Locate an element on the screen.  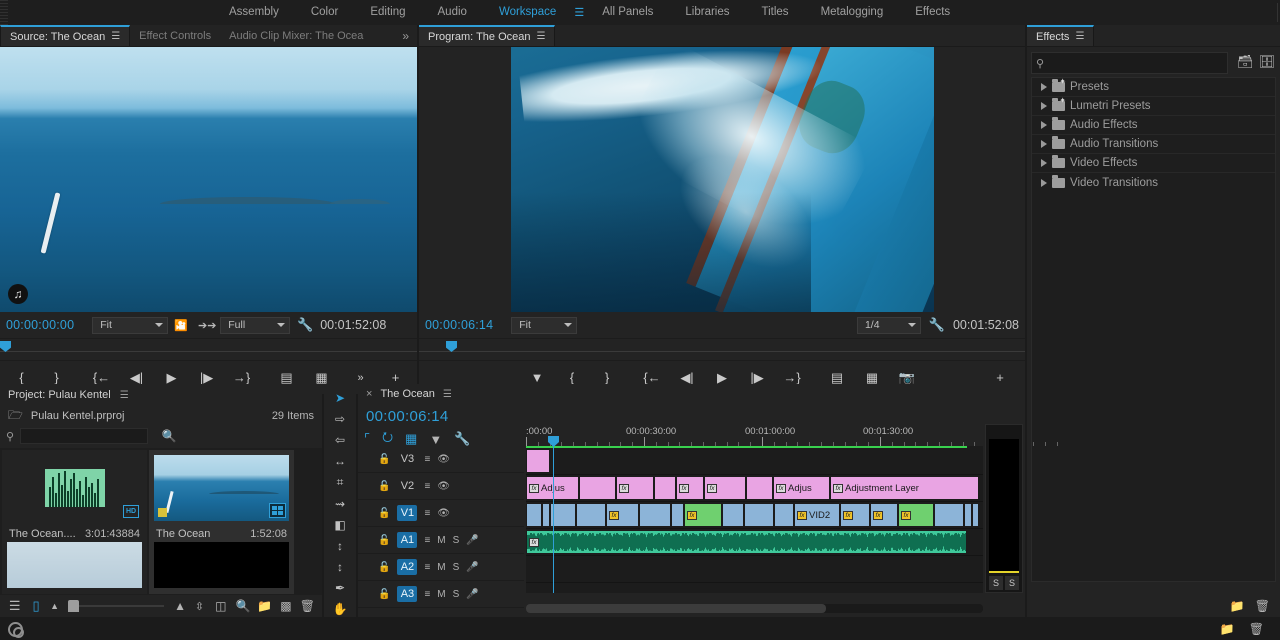
tab-effect-controls: Effect Controls is located at coordinates (175, 35).